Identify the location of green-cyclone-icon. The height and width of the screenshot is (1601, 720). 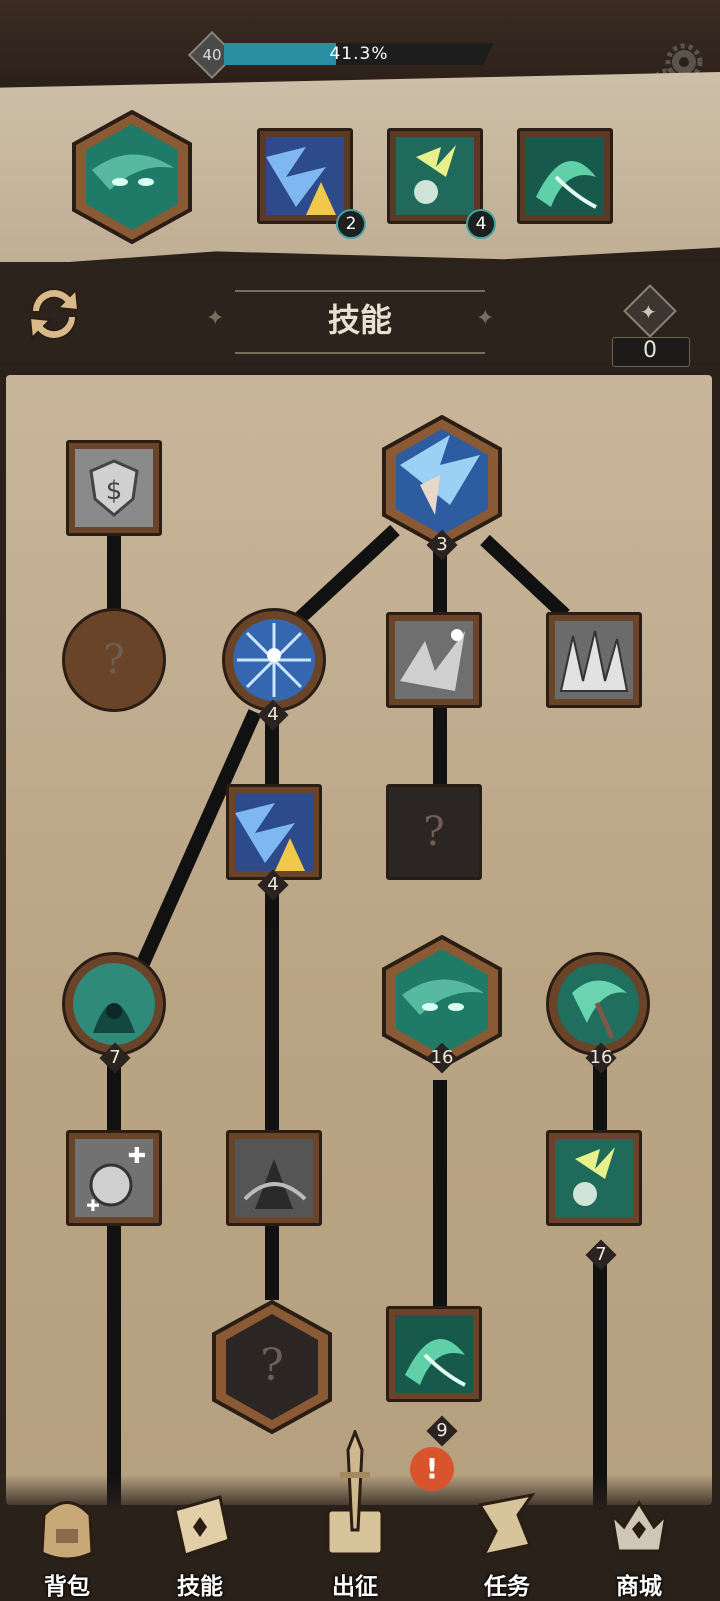
(434, 1354).